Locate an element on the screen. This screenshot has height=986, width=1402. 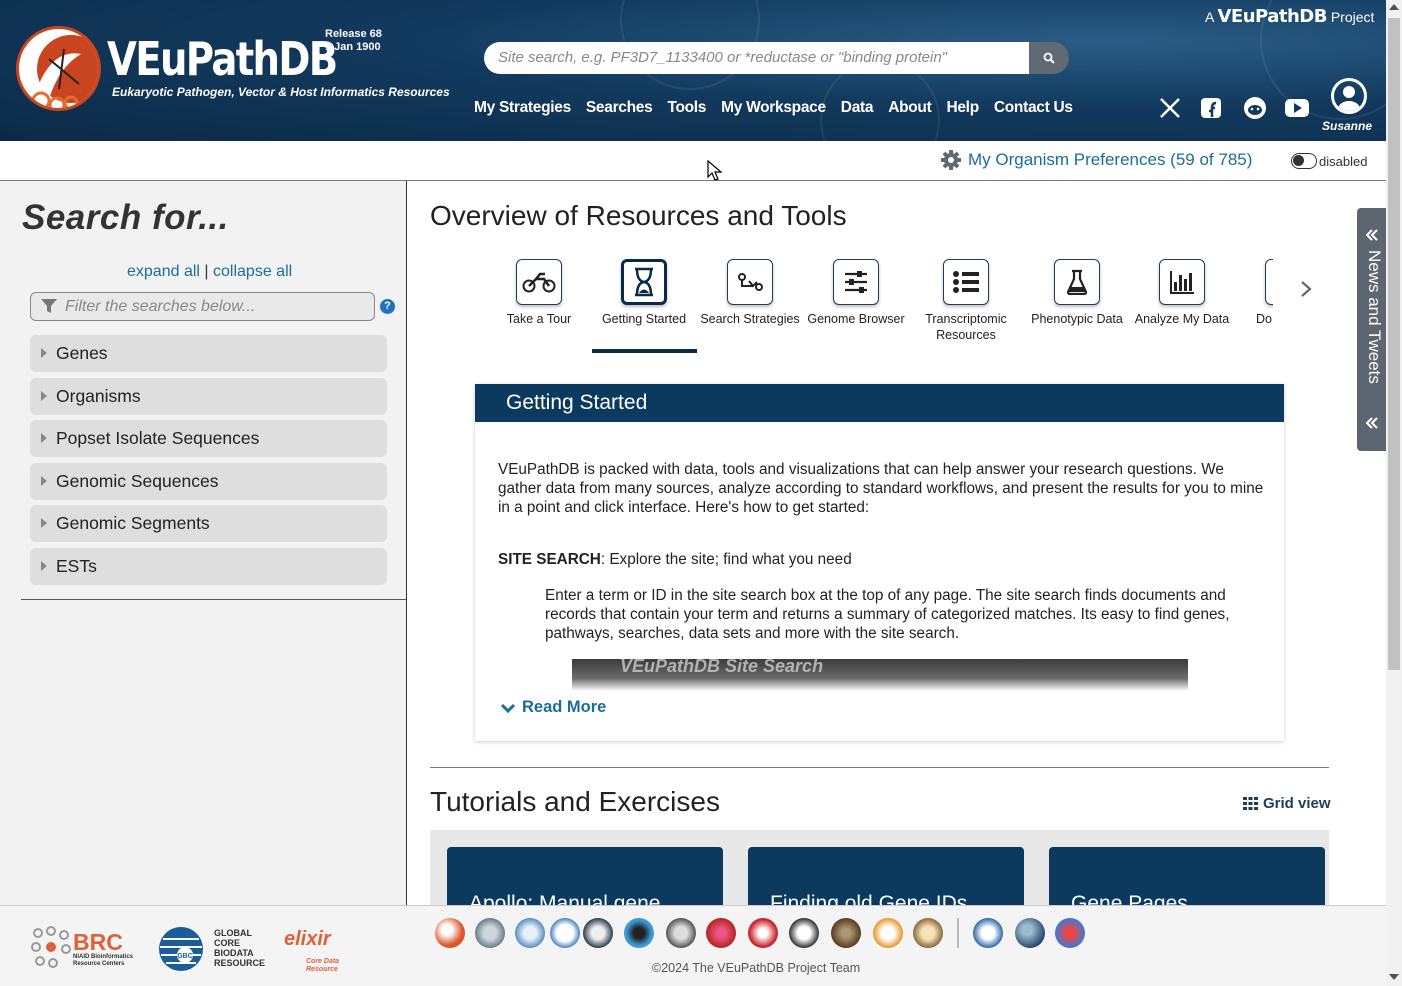
release-date: 1 Jan 1900 is located at coordinates (353, 47).